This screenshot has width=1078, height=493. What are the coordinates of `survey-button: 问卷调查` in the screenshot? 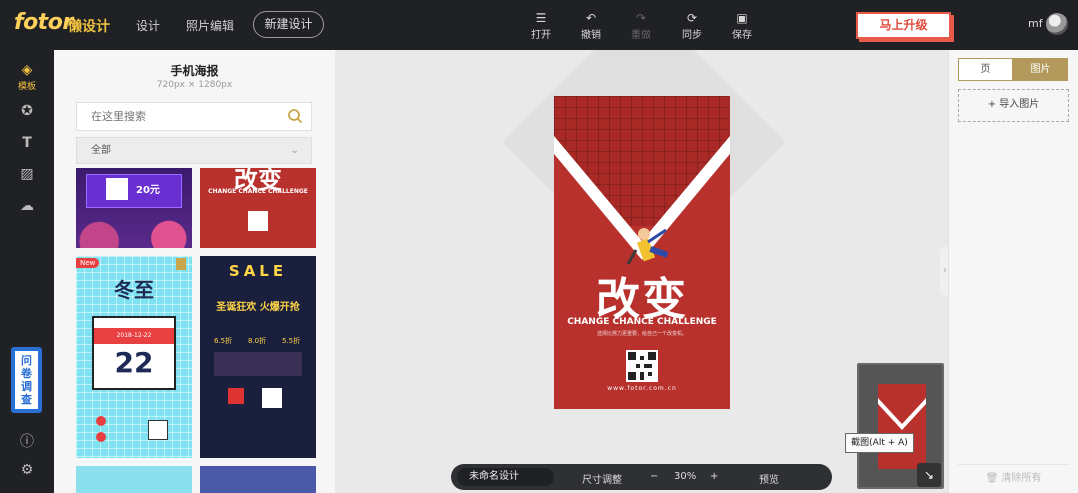 It's located at (26, 380).